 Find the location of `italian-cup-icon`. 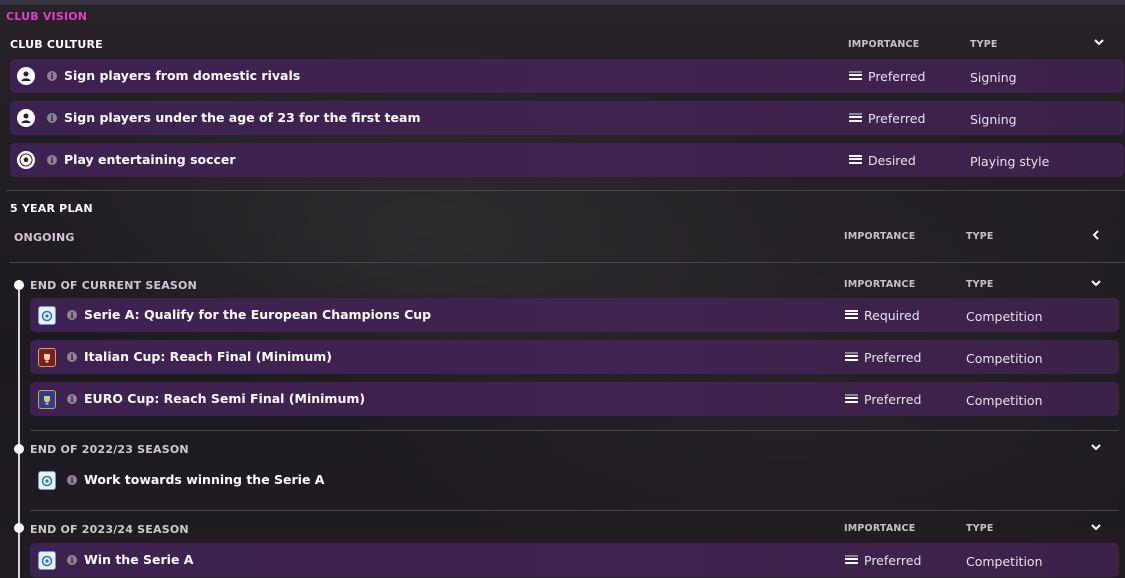

italian-cup-icon is located at coordinates (47, 357).